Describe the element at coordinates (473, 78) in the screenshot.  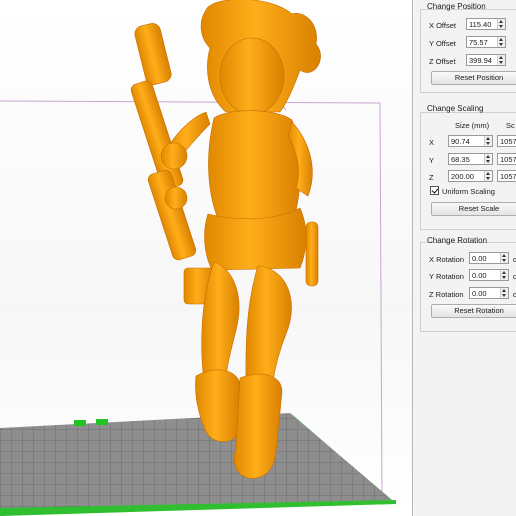
I see `reset-position-button: Reset Position` at that location.